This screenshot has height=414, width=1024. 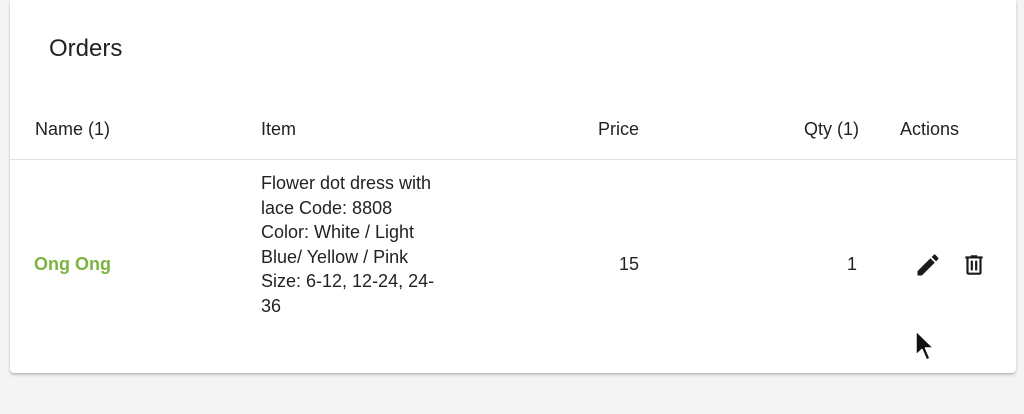 What do you see at coordinates (831, 129) in the screenshot?
I see `column-header-qty: Qty (1)` at bounding box center [831, 129].